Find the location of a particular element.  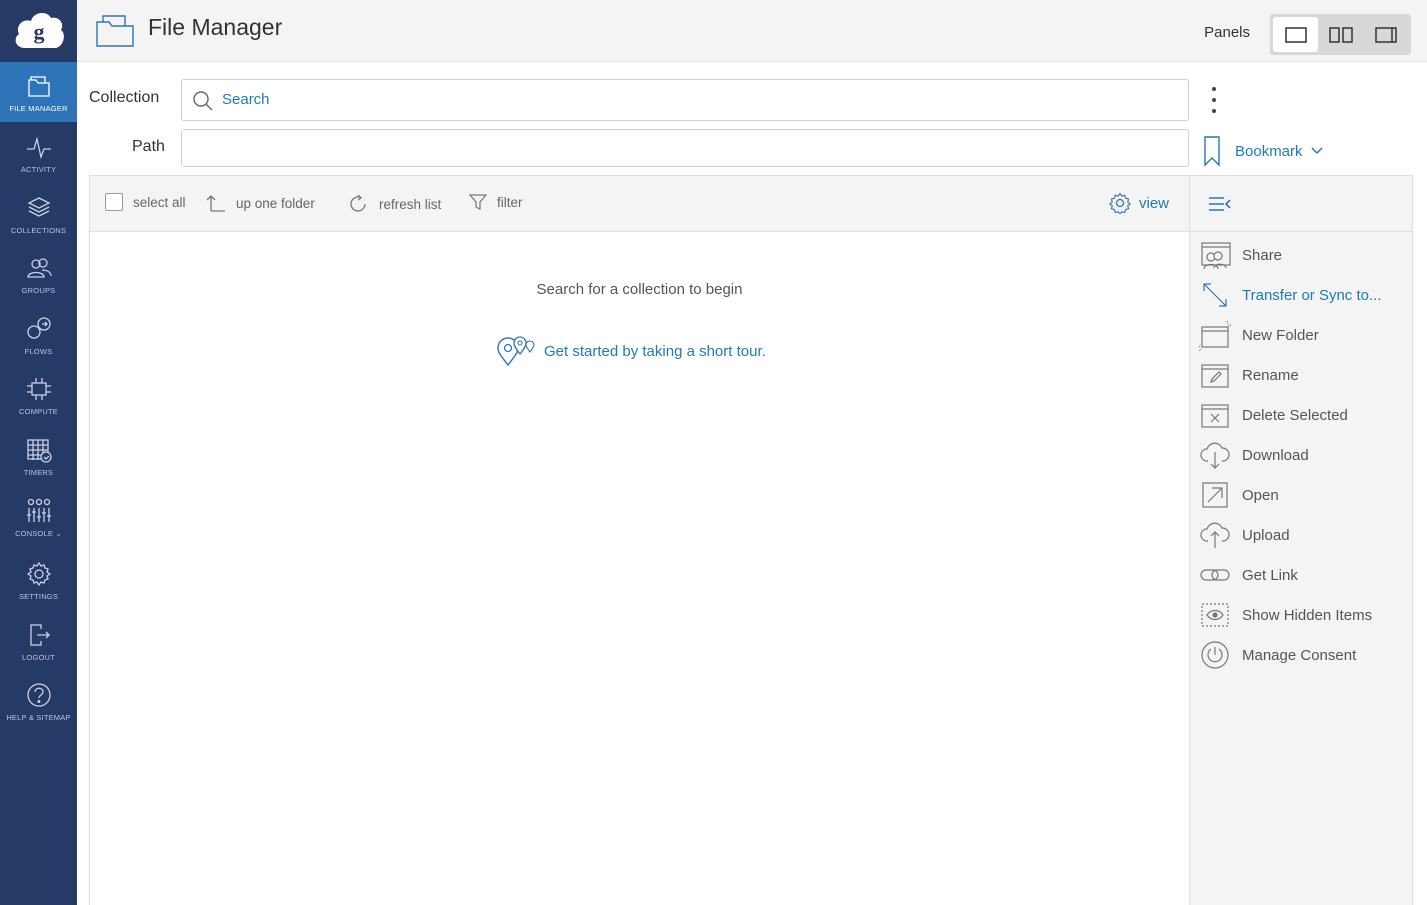

action-get-link: Get Link is located at coordinates (1304, 575).